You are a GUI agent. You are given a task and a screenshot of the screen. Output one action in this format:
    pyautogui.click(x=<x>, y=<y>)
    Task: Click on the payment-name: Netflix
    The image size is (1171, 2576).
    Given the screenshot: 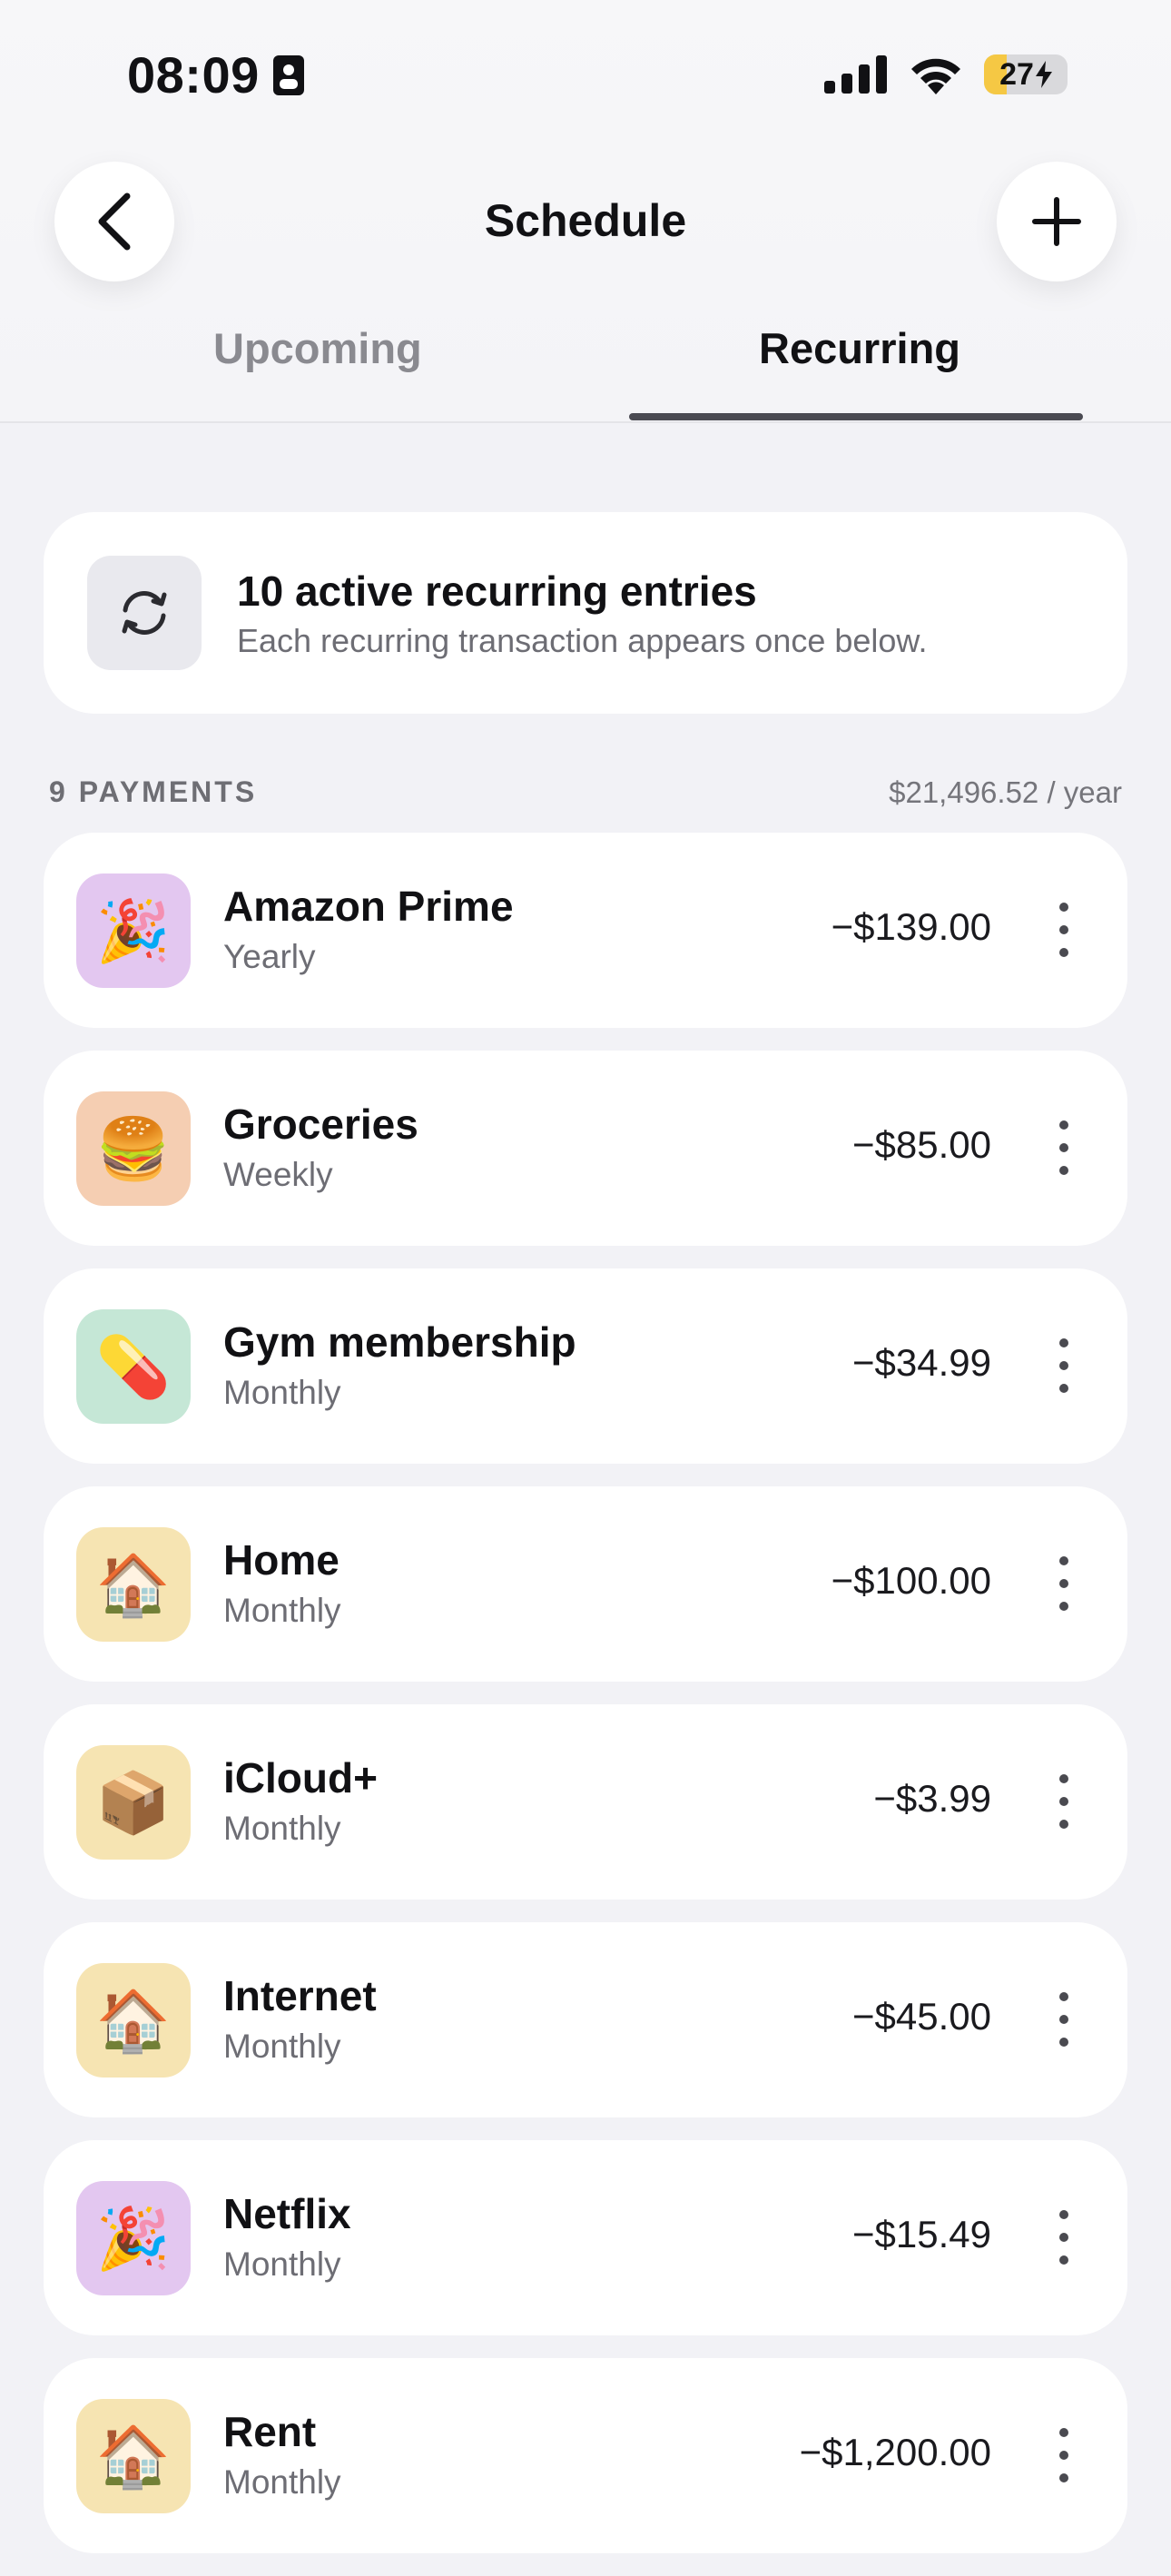 What is the action you would take?
    pyautogui.click(x=287, y=2213)
    